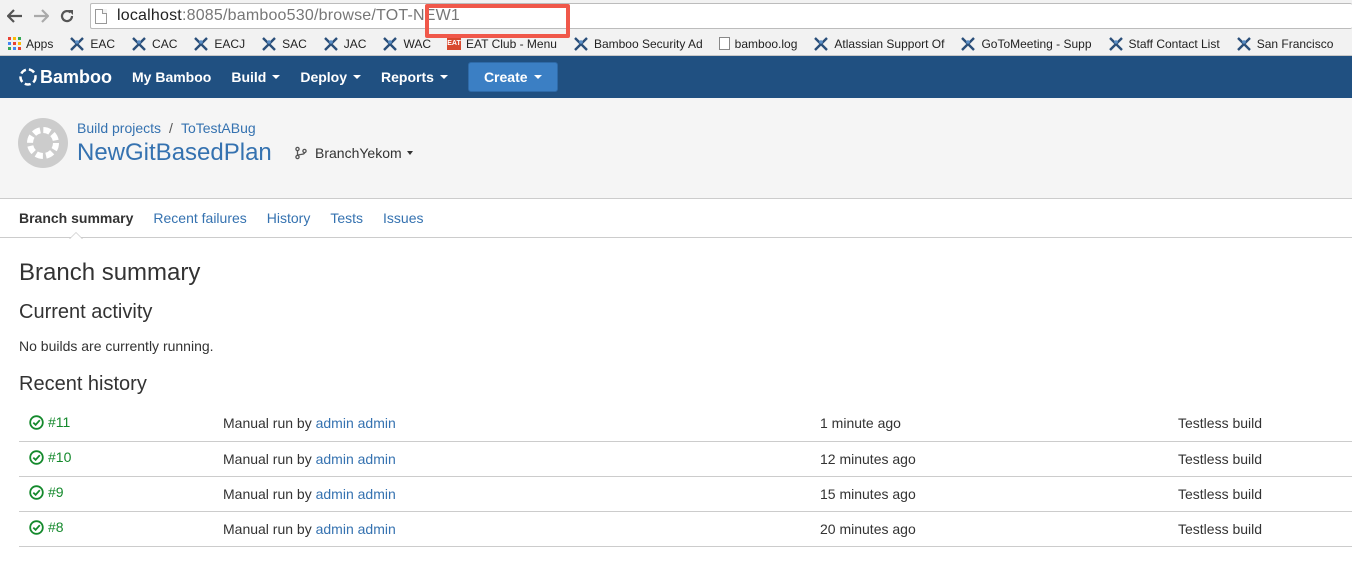  Describe the element at coordinates (59, 422) in the screenshot. I see `build-number: #11` at that location.